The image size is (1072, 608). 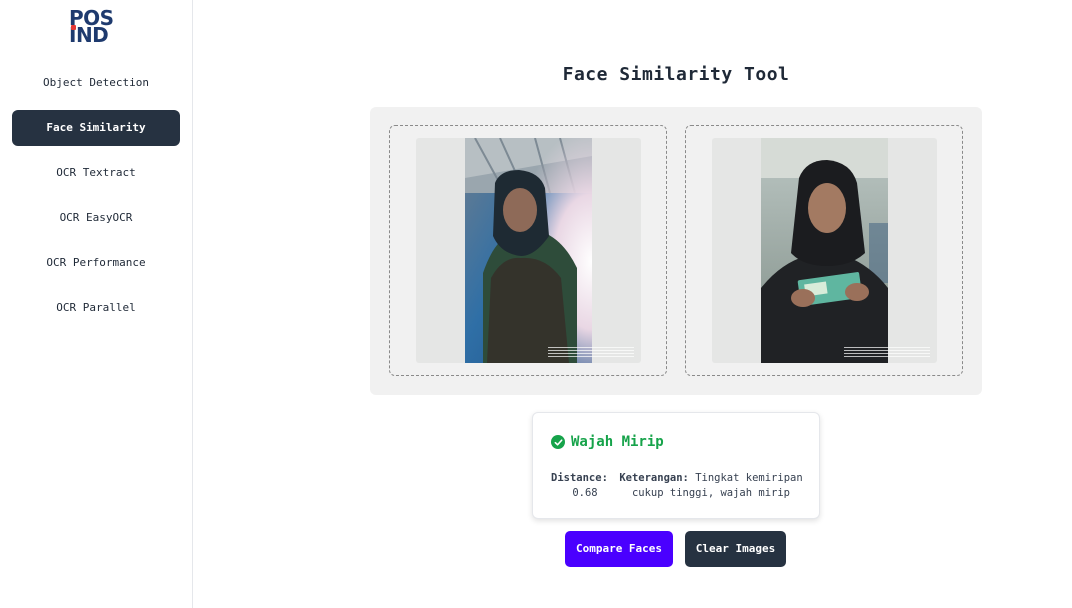 I want to click on sidebar-item-object-detection: Object Detection, so click(x=96, y=83).